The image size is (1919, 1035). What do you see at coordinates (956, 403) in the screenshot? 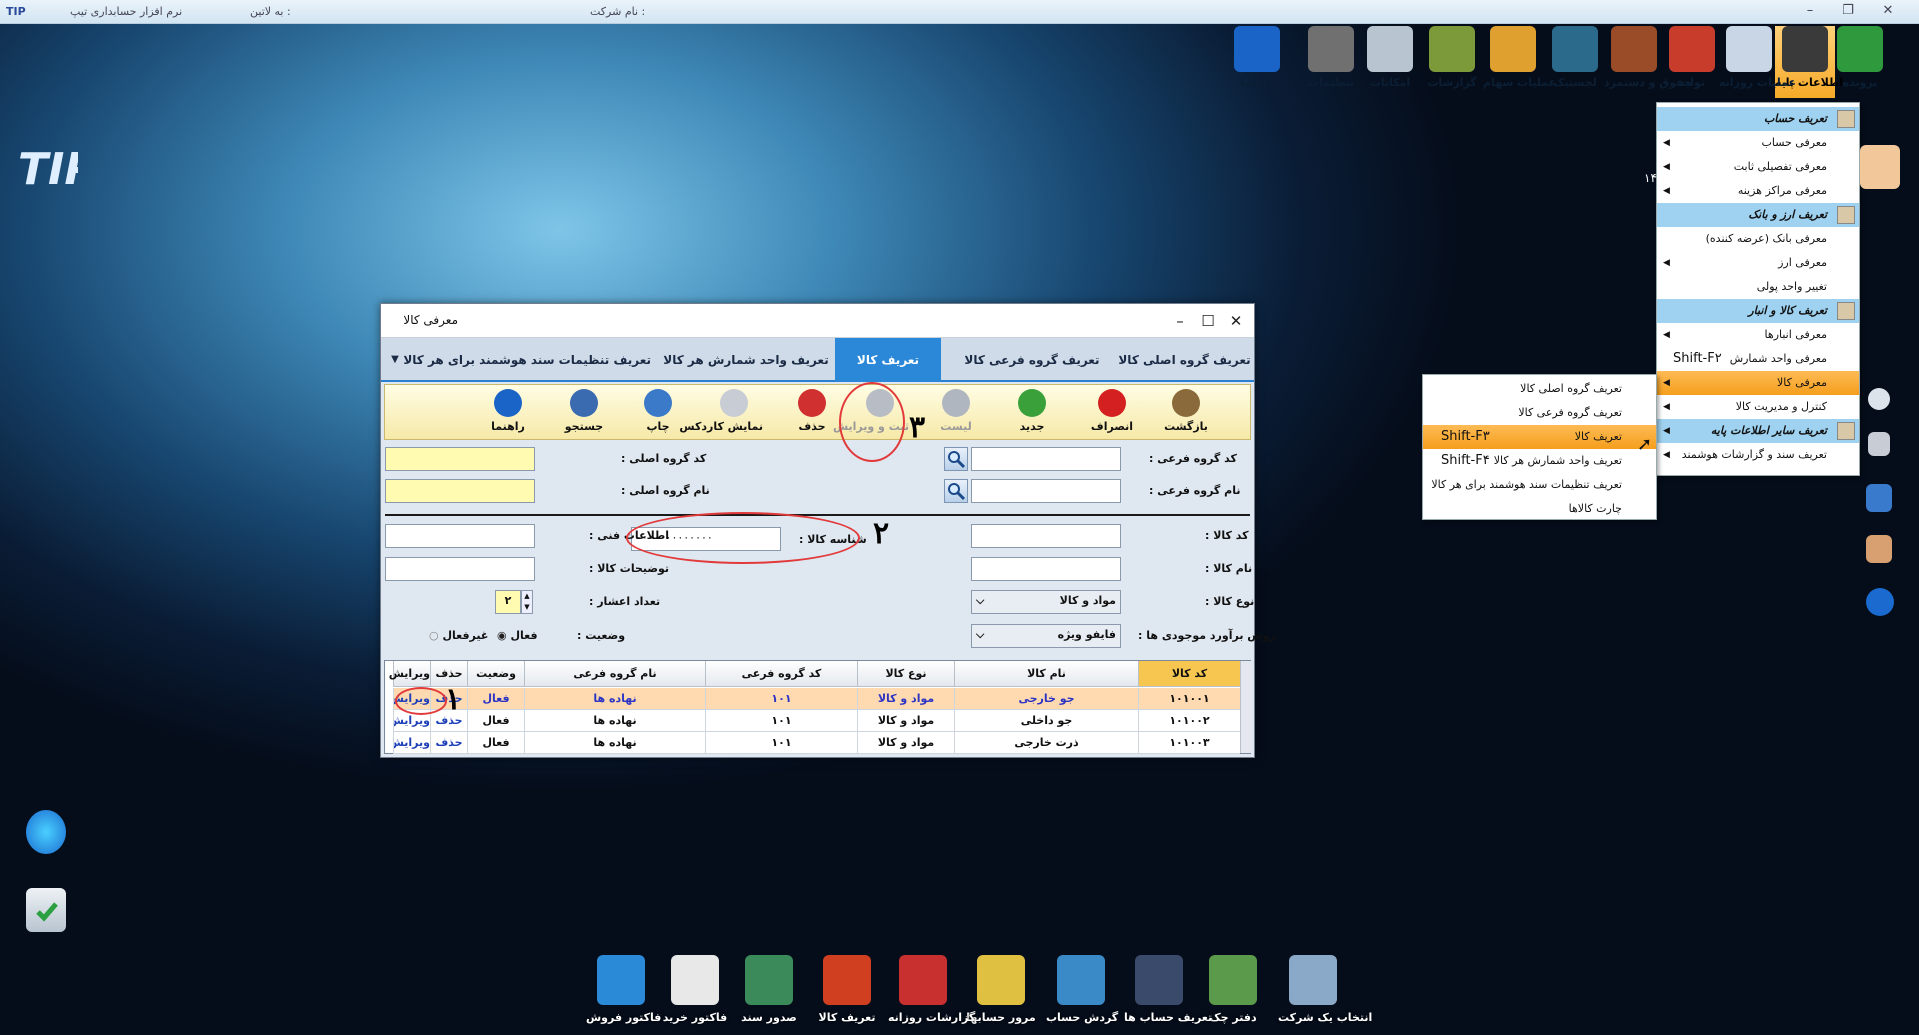
I see `list-icon` at bounding box center [956, 403].